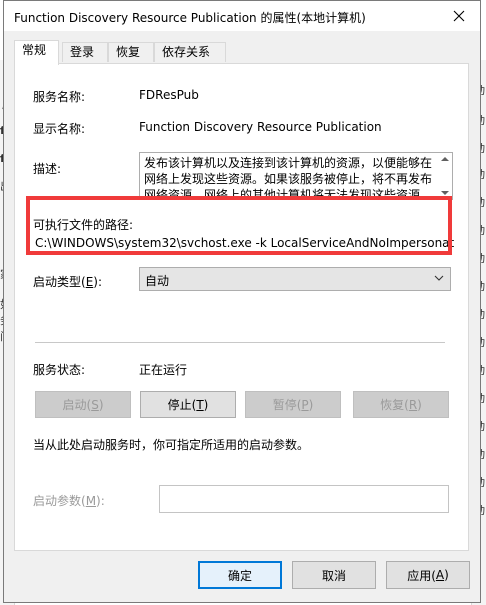  I want to click on exe-path-label: 可执行文件的路径:, so click(83, 225).